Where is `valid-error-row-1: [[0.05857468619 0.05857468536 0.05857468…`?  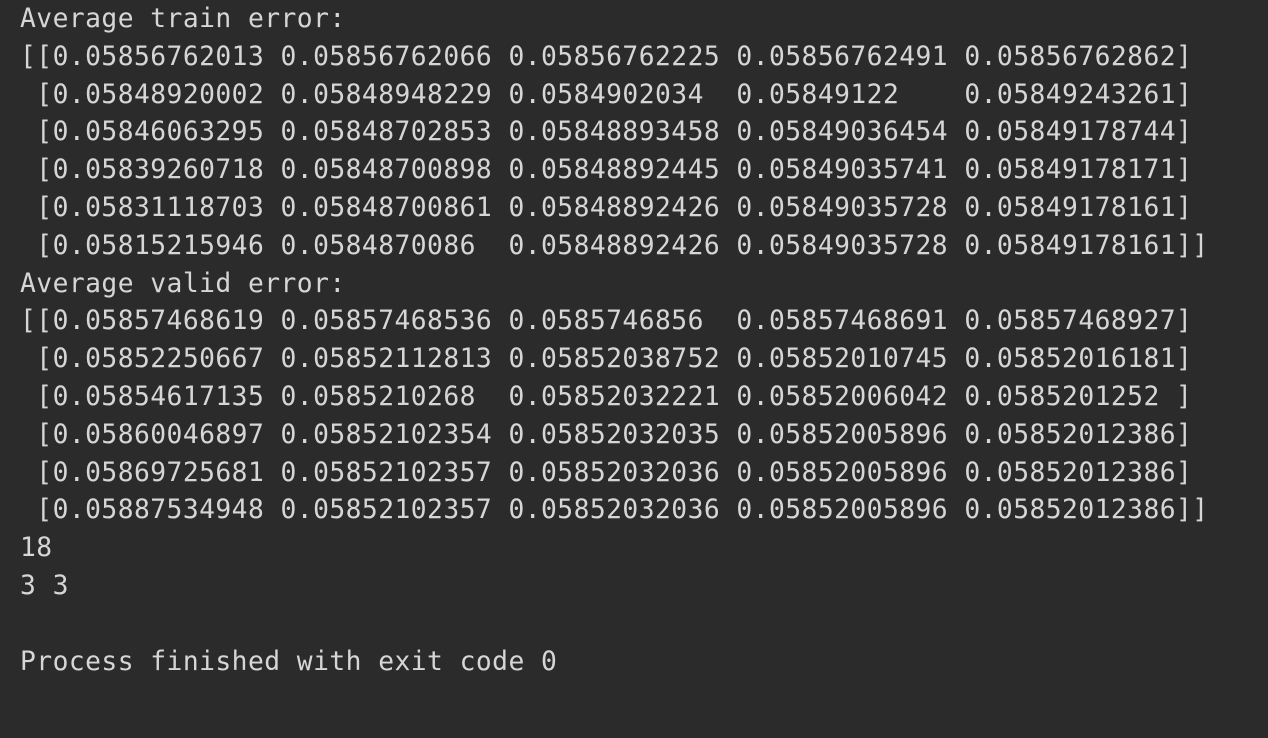 valid-error-row-1: [[0.05857468619 0.05857468536 0.05857468… is located at coordinates (606, 321).